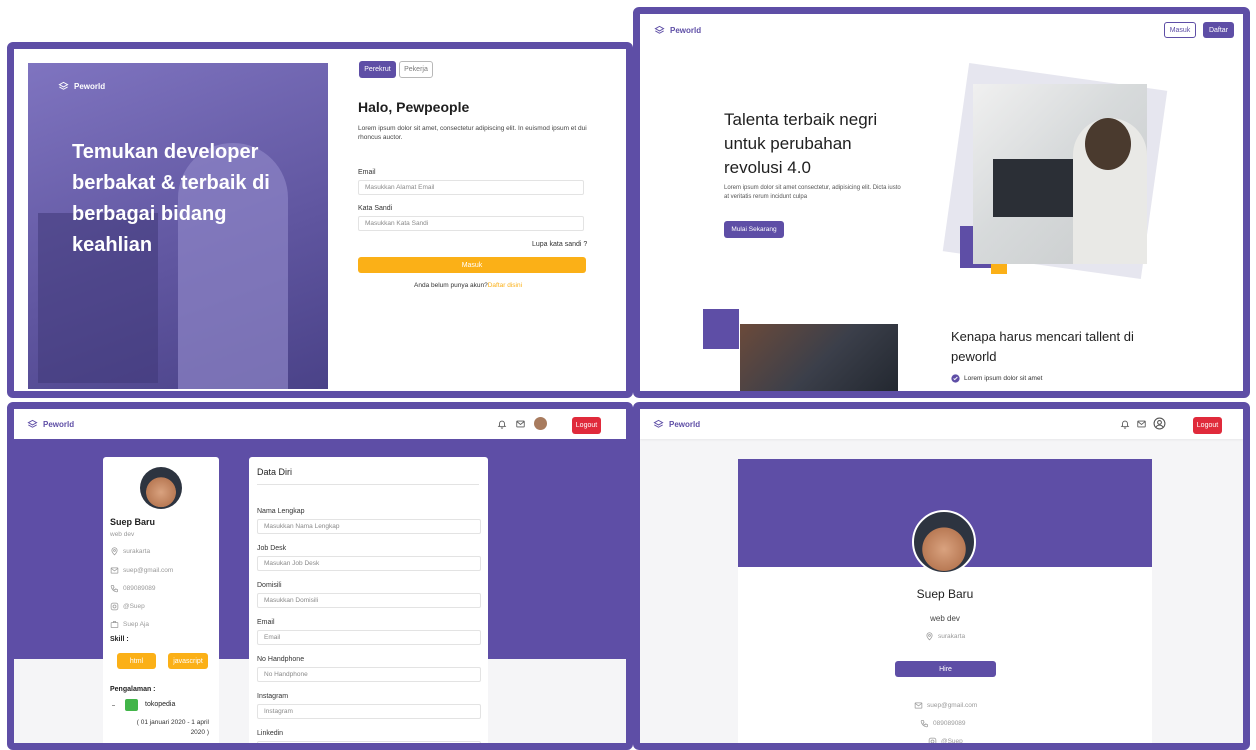 The image size is (1256, 750). Describe the element at coordinates (369, 600) in the screenshot. I see `field-input-domisili: Masukkan Domisili` at that location.